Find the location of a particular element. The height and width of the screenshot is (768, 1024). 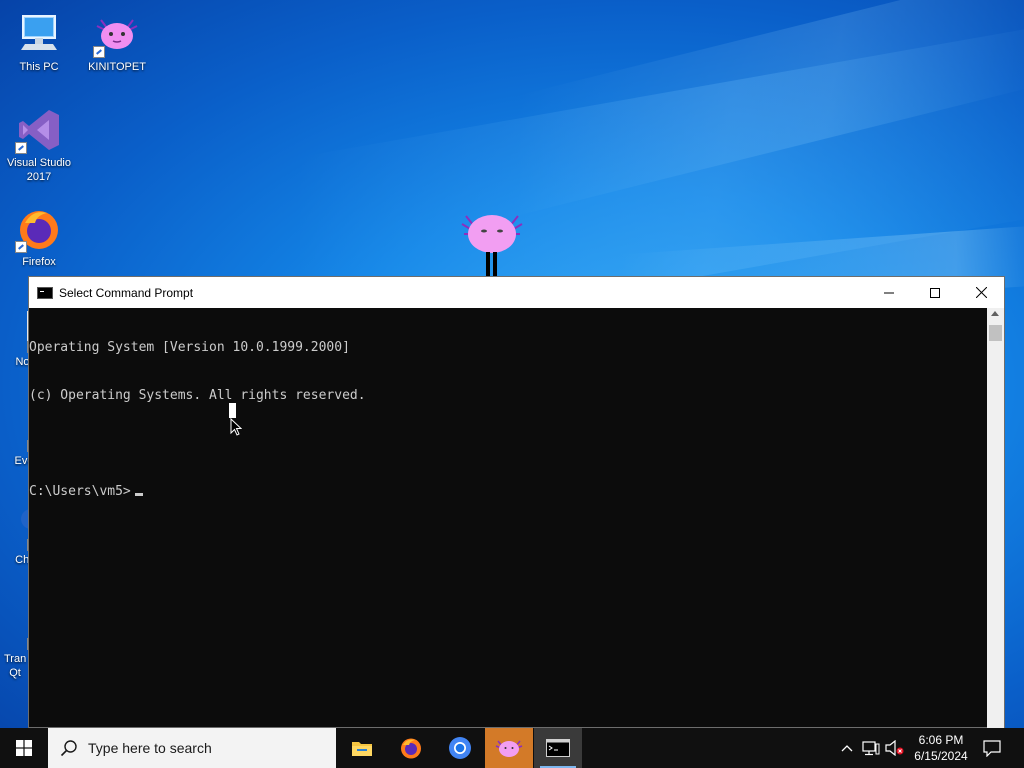

minimize-button is located at coordinates (889, 292).